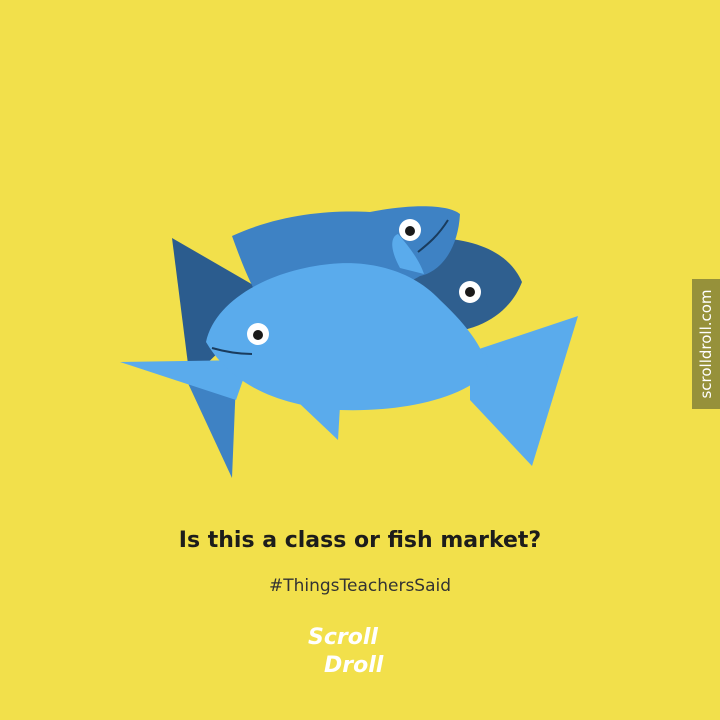 Image resolution: width=720 pixels, height=720 pixels. I want to click on side-tab: scrolldroll.com, so click(706, 344).